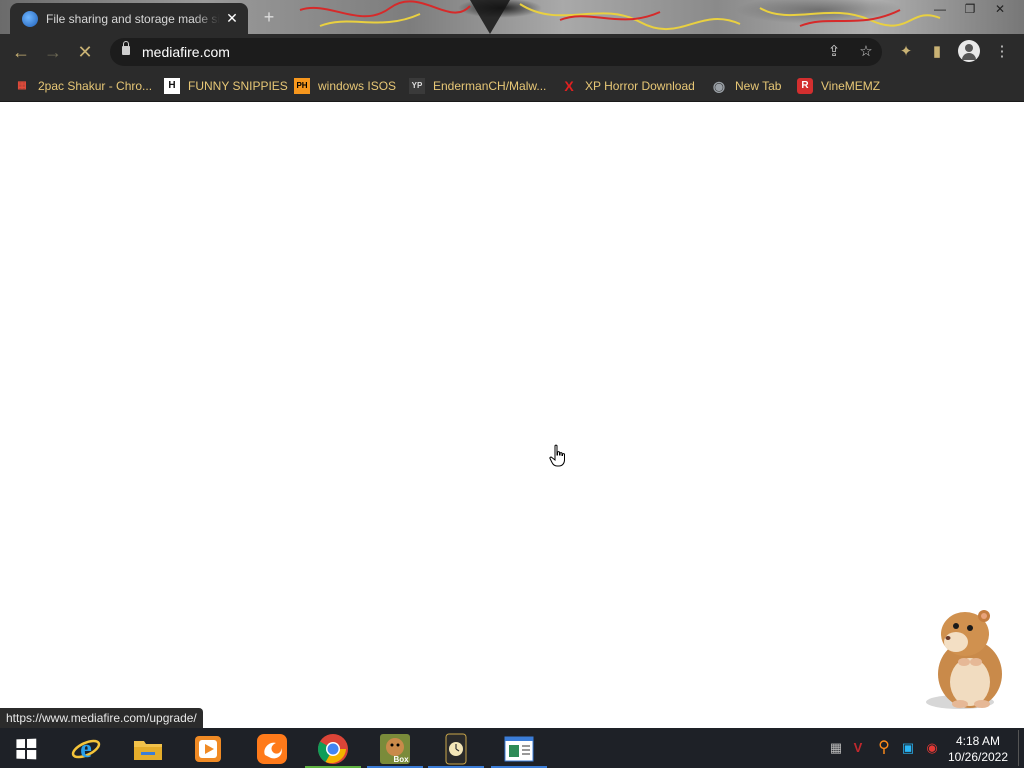 The image size is (1024, 768). What do you see at coordinates (834, 52) in the screenshot?
I see `share-icon: ⇪` at bounding box center [834, 52].